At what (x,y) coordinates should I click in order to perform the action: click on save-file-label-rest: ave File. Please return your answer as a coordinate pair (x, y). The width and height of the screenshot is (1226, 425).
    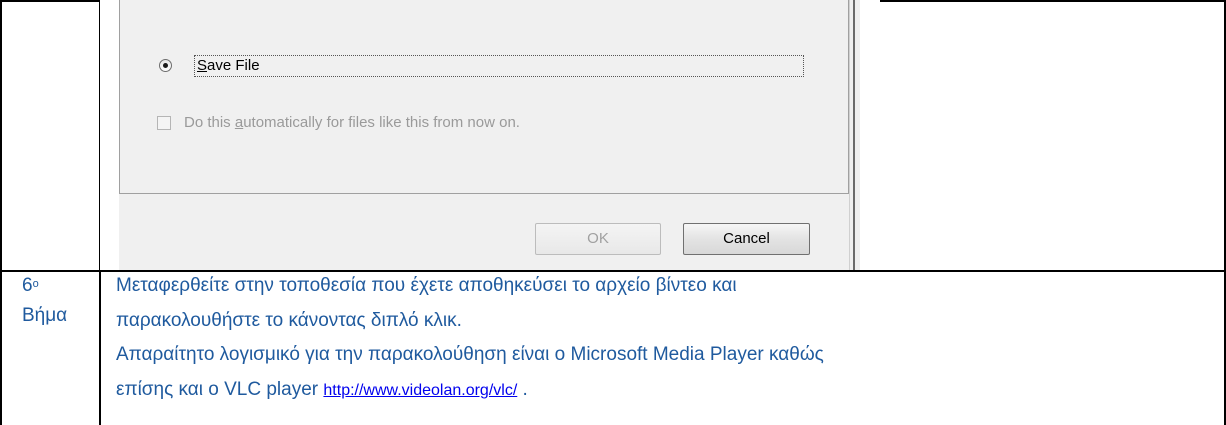
    Looking at the image, I should click on (233, 65).